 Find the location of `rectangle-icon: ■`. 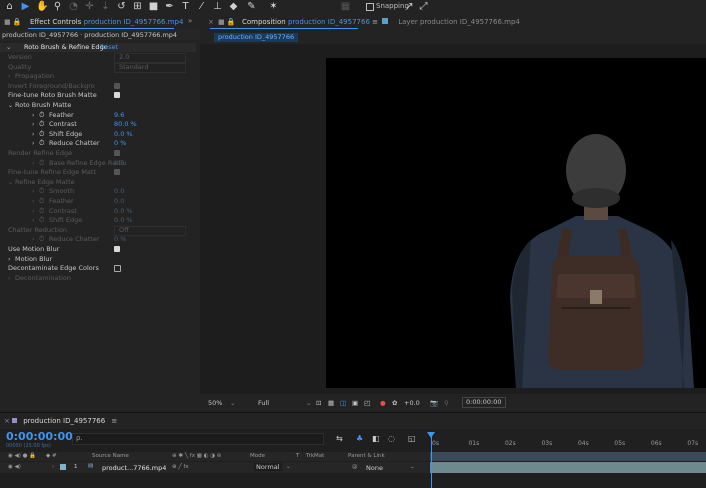

rectangle-icon: ■ is located at coordinates (153, 6).